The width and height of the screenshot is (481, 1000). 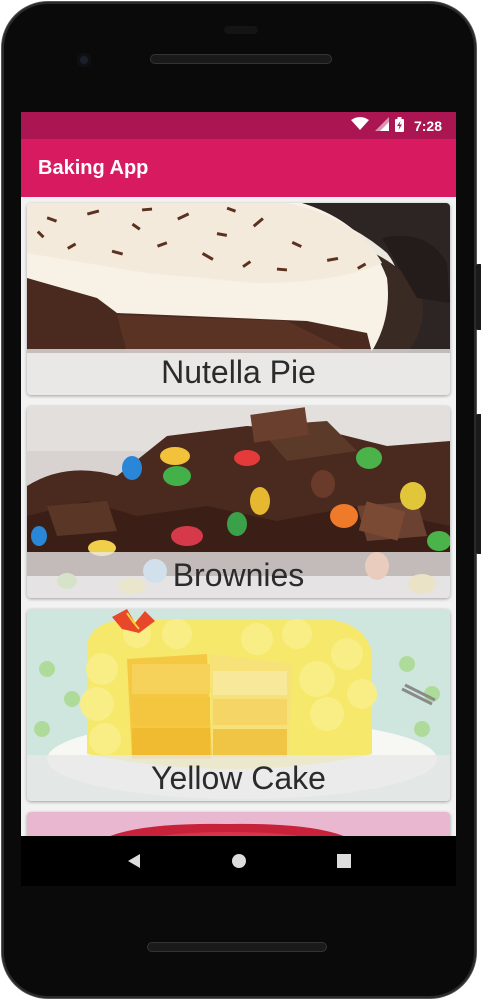 I want to click on status-bar: 7:28, so click(x=238, y=125).